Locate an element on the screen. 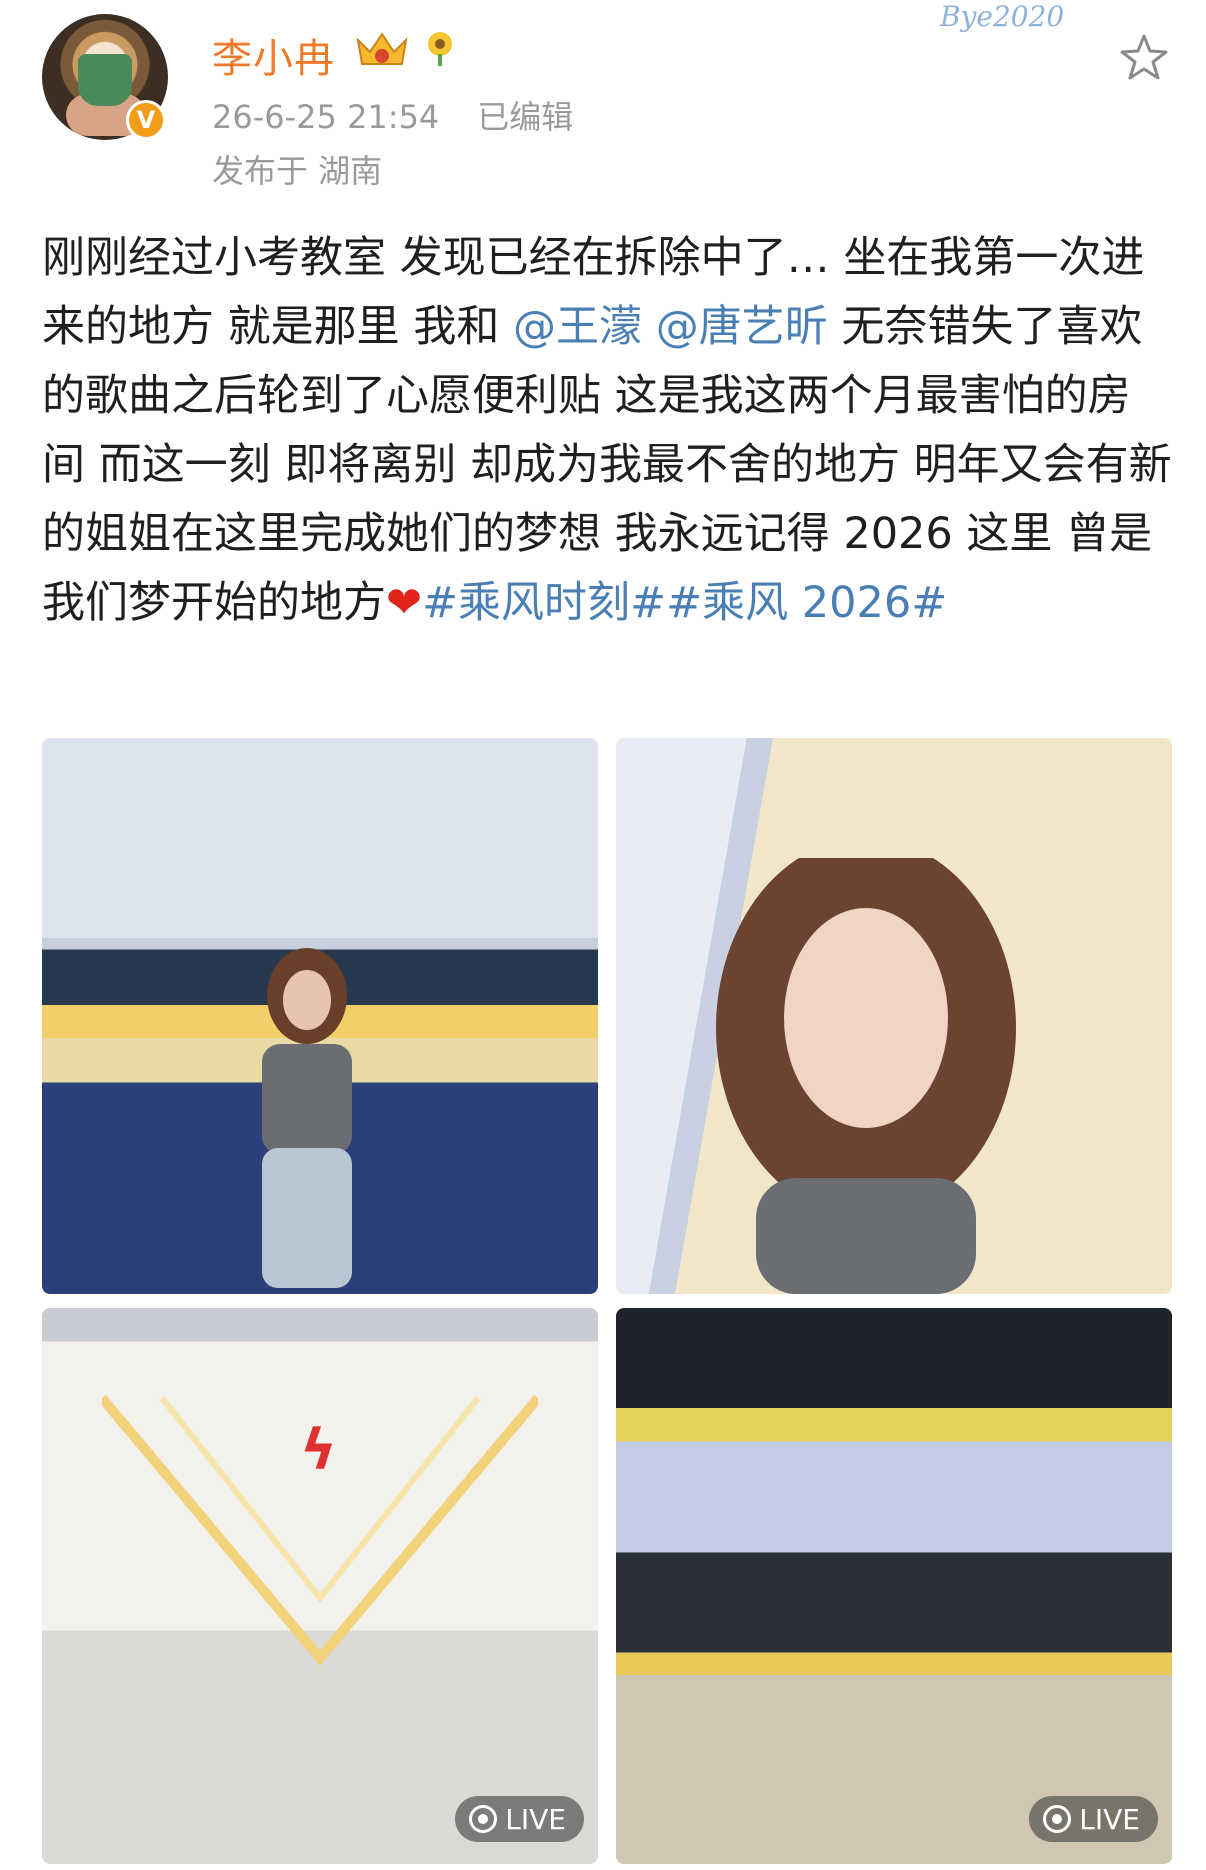  heart-icon: ❤ is located at coordinates (404, 603).